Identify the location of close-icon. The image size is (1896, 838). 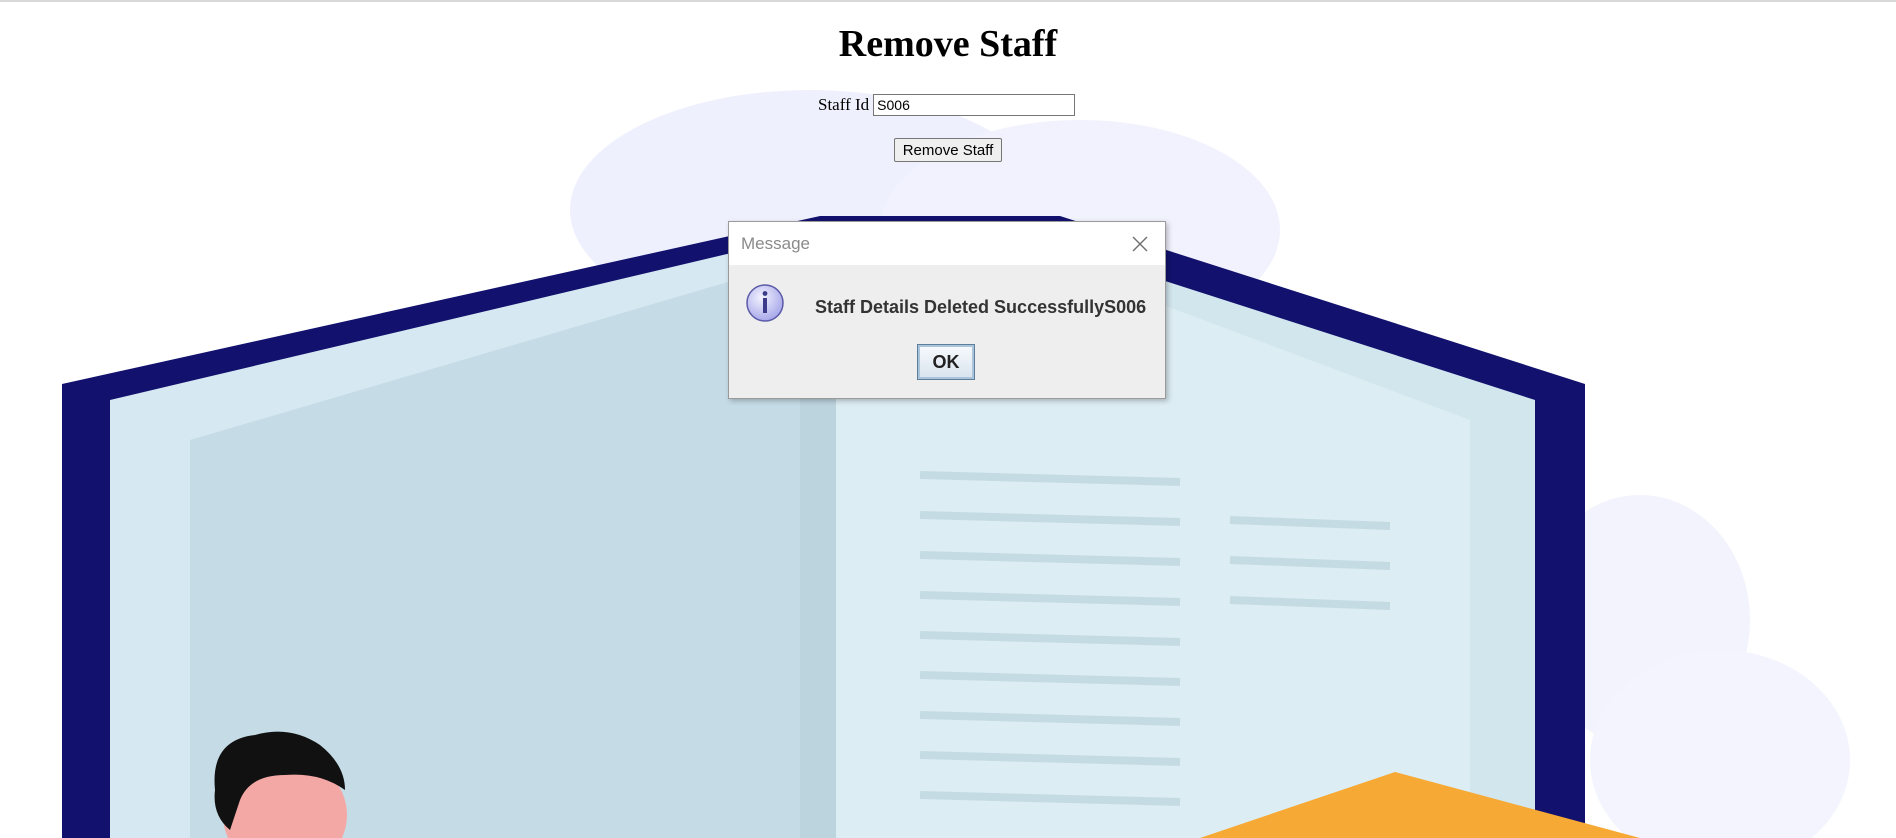
(1140, 244).